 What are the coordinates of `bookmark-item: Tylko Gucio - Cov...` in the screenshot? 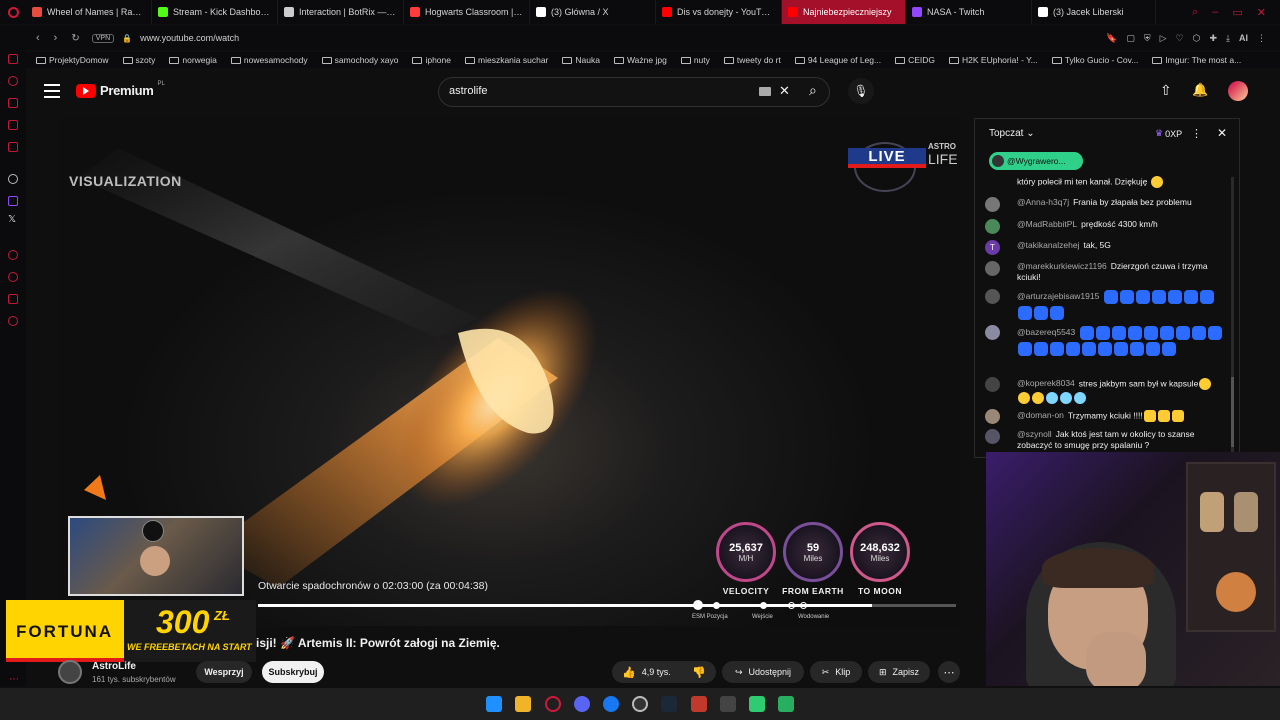 It's located at (1094, 60).